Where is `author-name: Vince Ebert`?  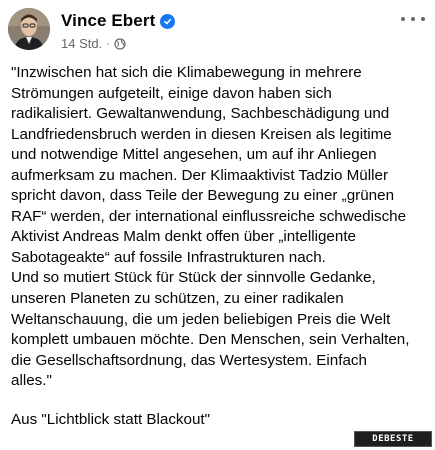
author-name: Vince Ebert is located at coordinates (108, 21).